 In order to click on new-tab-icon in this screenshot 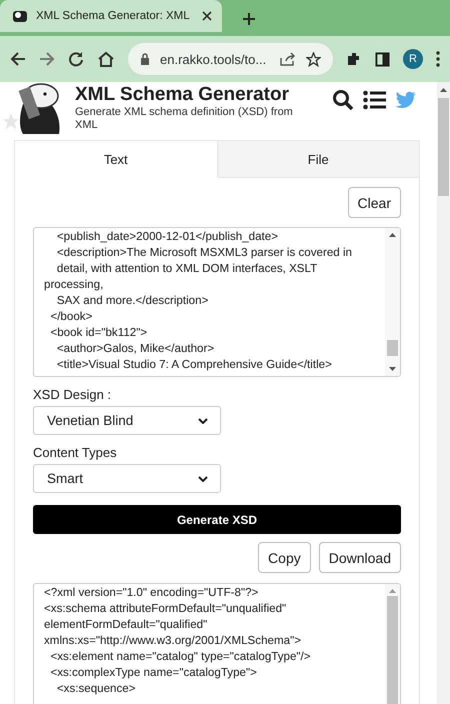, I will do `click(249, 19)`.